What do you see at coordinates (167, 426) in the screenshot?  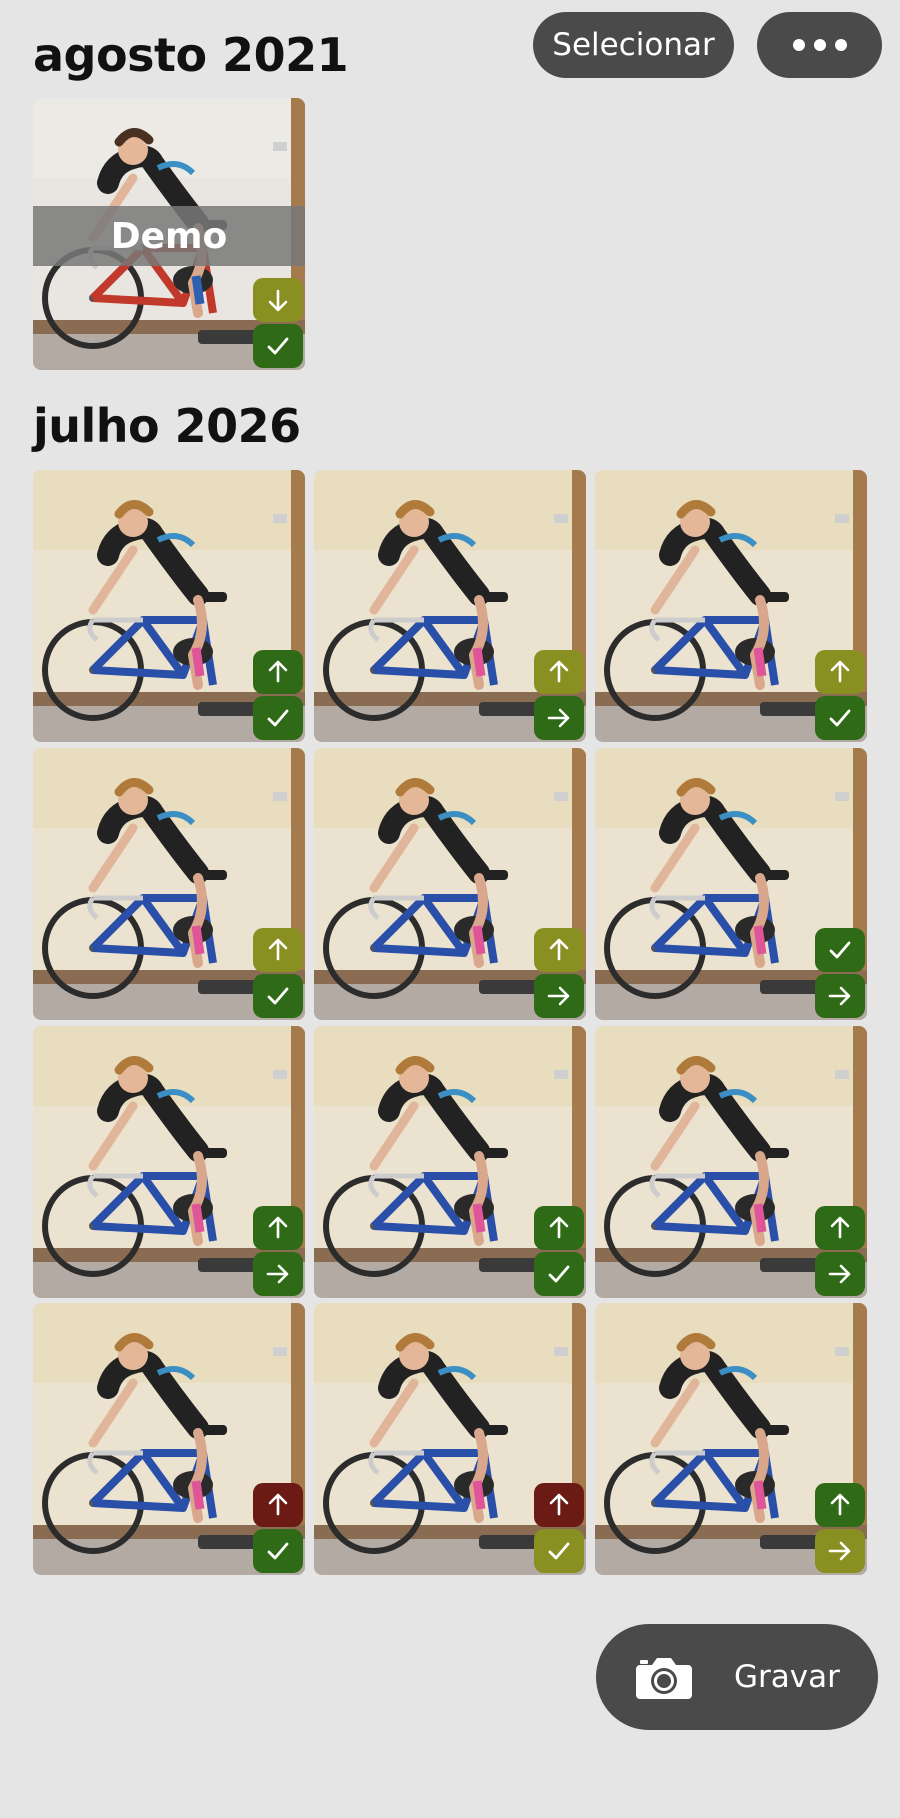 I see `section-title-july-2026: julho 2026` at bounding box center [167, 426].